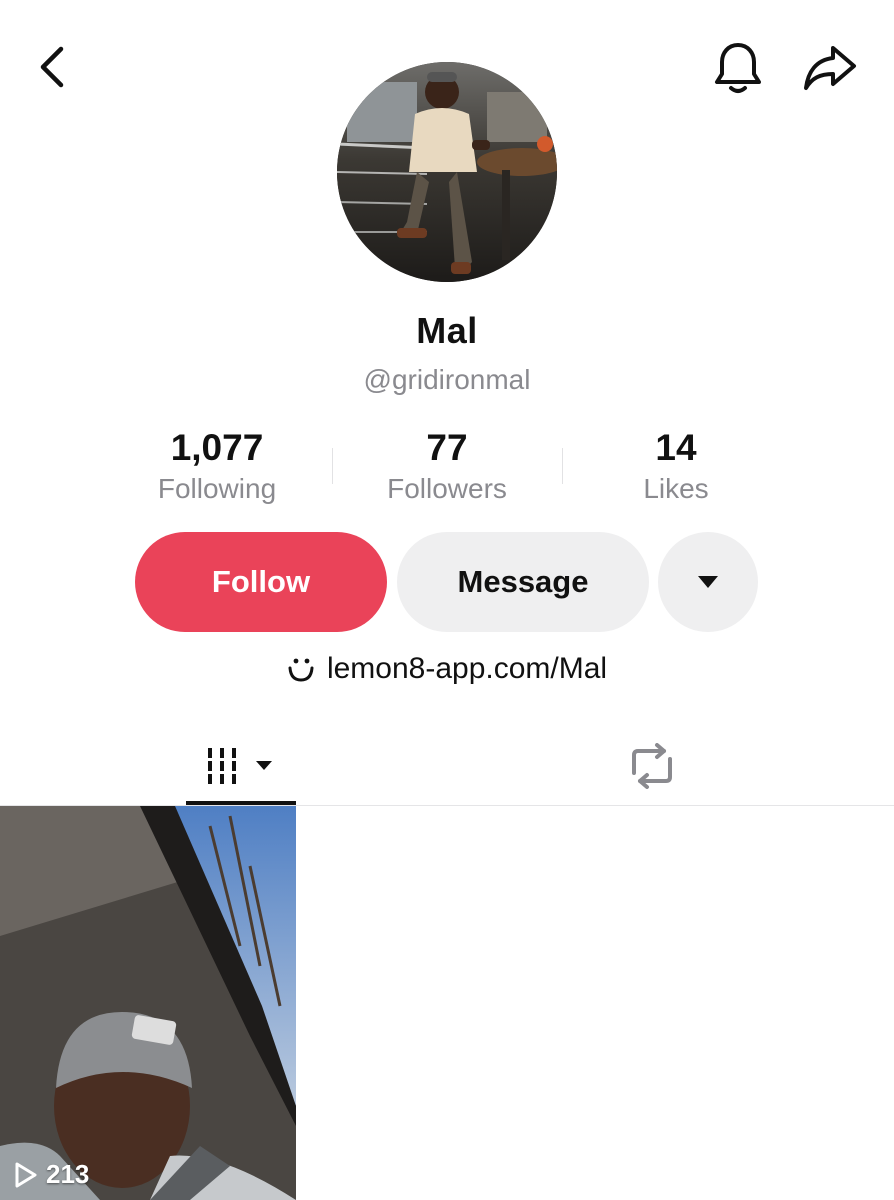  What do you see at coordinates (447, 447) in the screenshot?
I see `followers-count: 77` at bounding box center [447, 447].